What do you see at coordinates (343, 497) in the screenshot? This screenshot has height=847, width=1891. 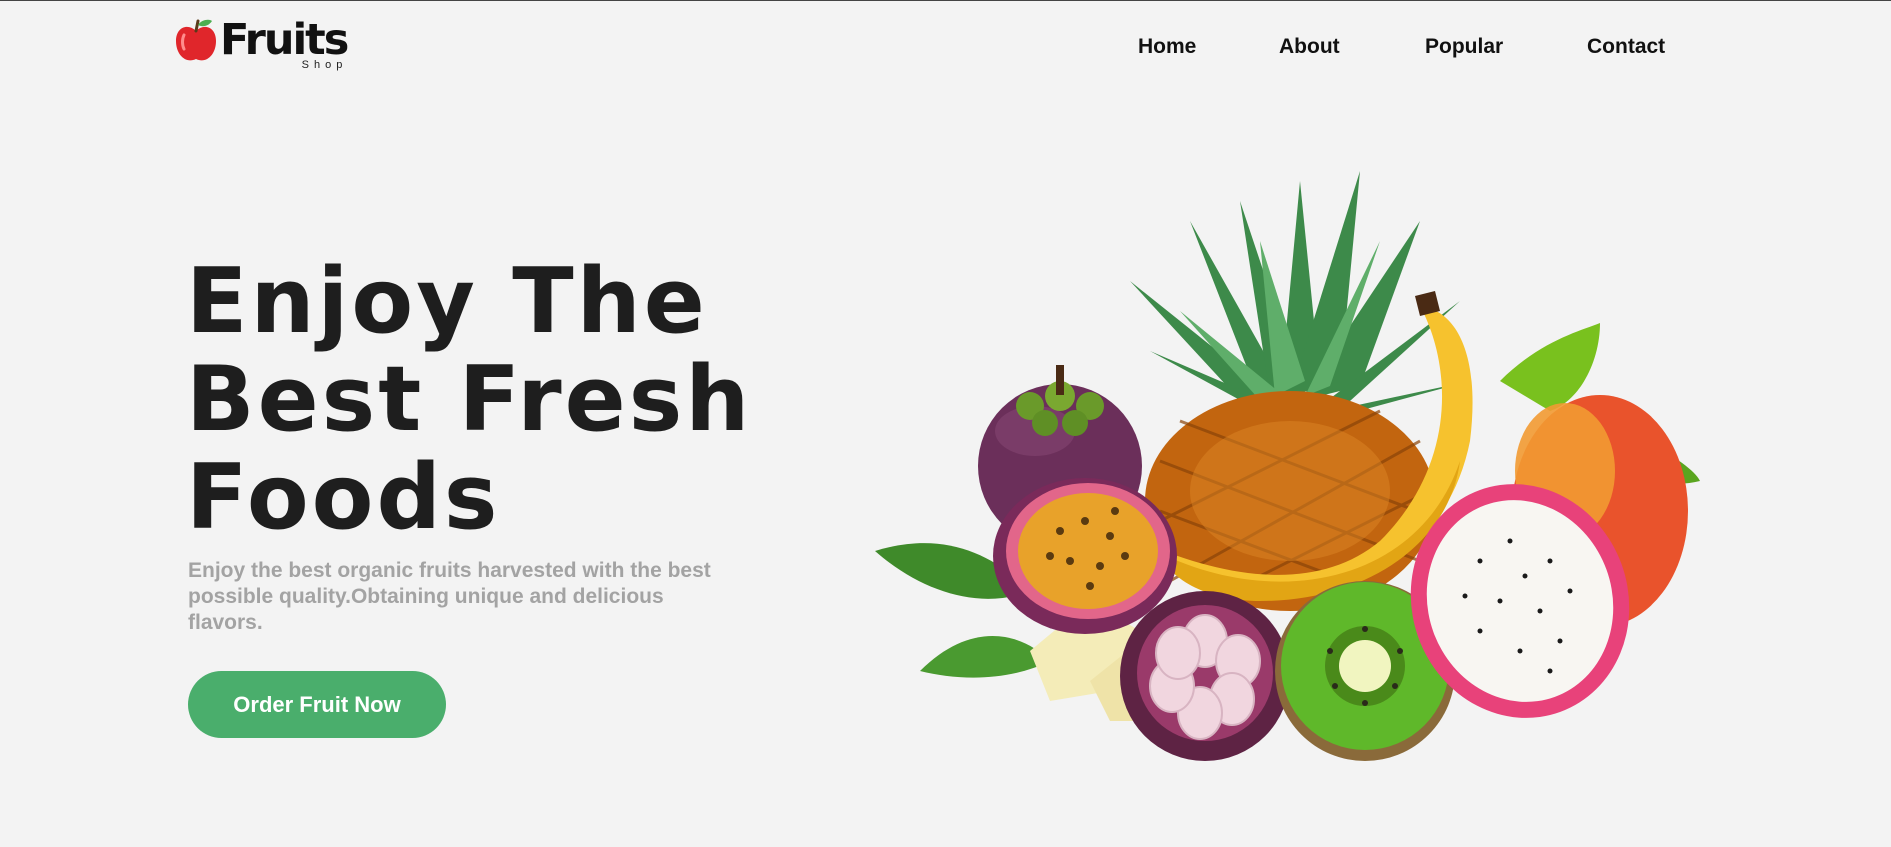 I see `hero-title-line: Foods` at bounding box center [343, 497].